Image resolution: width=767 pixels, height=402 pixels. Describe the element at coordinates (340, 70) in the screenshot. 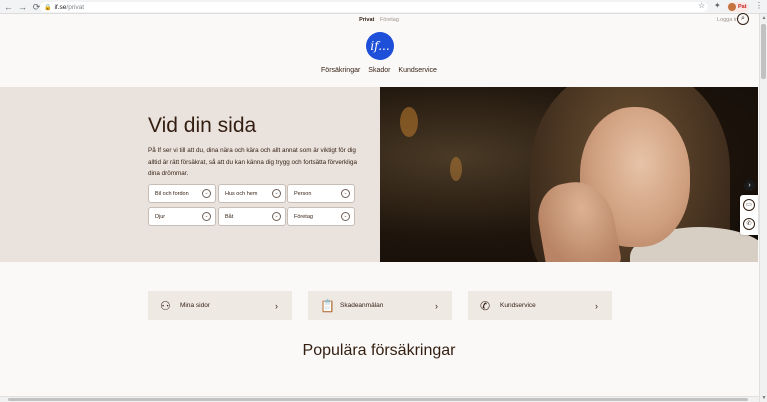

I see `nav-forsakringar: Försäkringar` at that location.